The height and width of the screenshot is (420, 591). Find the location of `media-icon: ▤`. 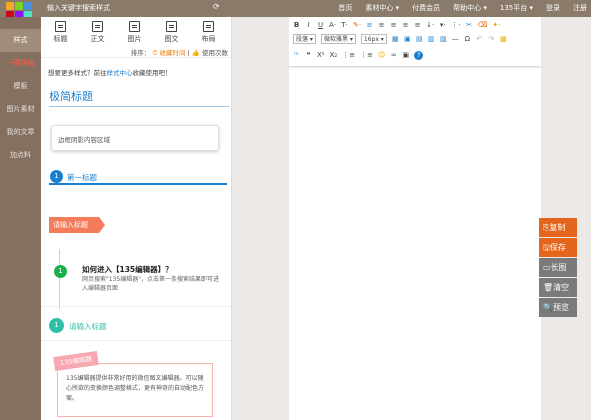

media-icon: ▤ is located at coordinates (419, 39).